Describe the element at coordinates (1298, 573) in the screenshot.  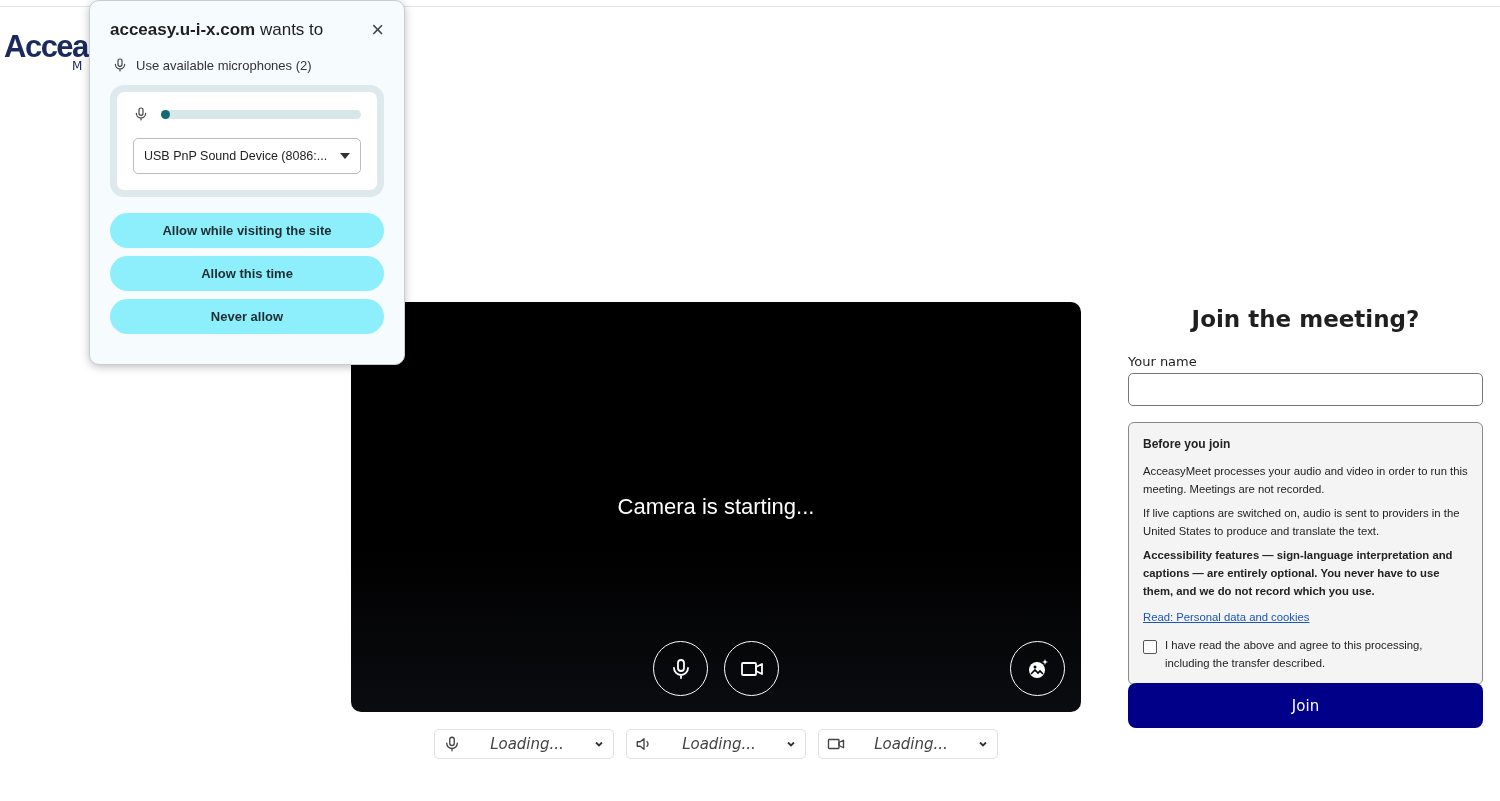
I see `notice-paragraph: Accessibility features — sign-language interpretation and captions — are entirely optional. You never have to use them, and we do not record which you use.` at that location.